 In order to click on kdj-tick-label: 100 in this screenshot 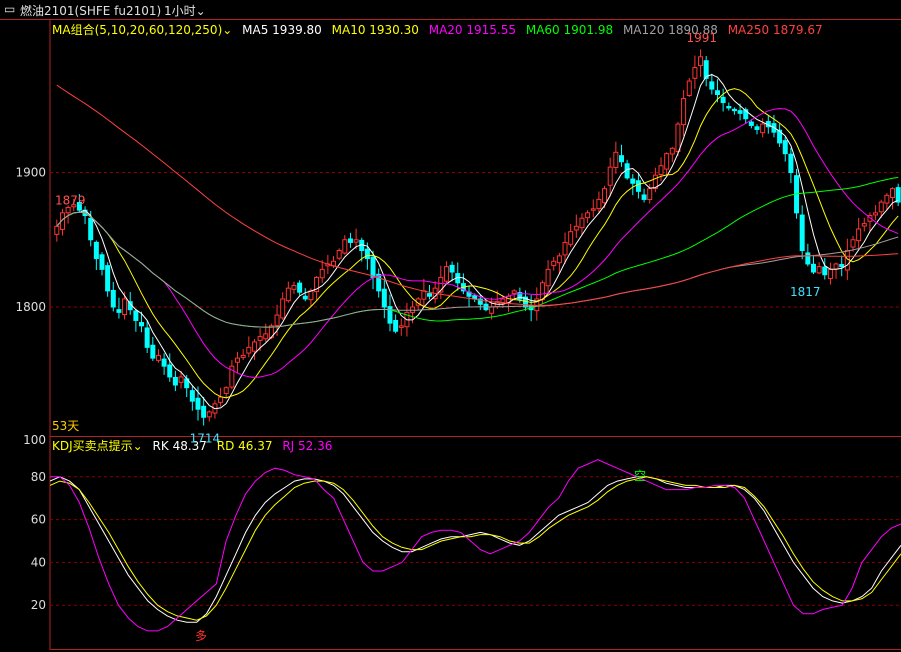, I will do `click(34, 440)`.